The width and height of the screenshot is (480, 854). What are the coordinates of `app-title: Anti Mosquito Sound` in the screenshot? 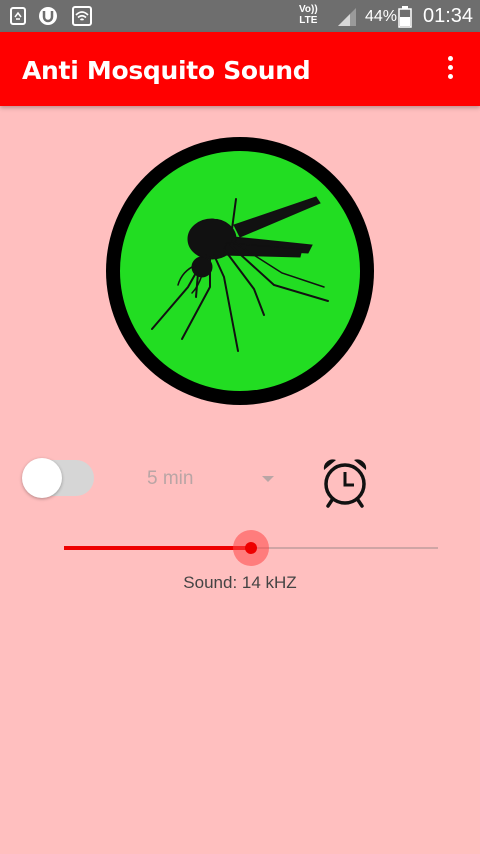 It's located at (166, 70).